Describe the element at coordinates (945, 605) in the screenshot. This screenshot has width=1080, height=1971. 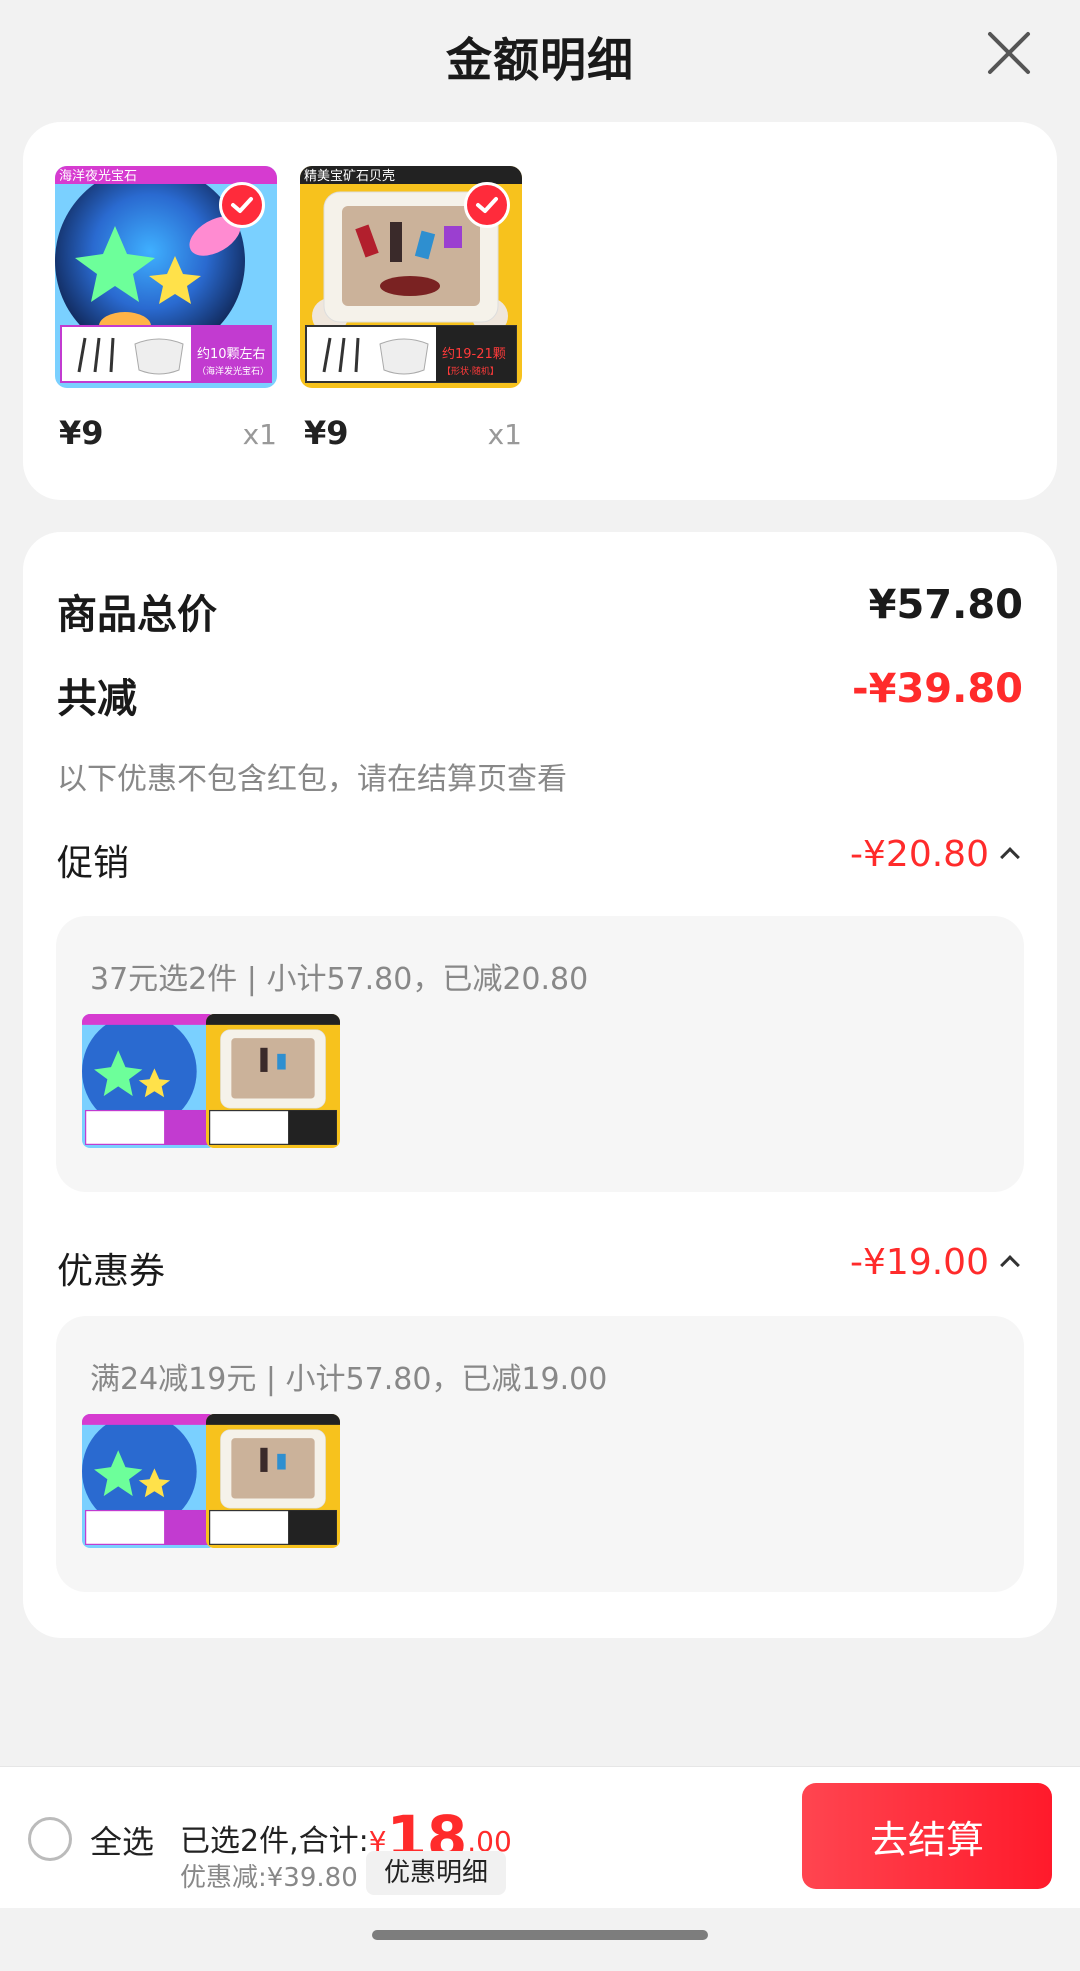
I see `total-value: ¥57.80` at that location.